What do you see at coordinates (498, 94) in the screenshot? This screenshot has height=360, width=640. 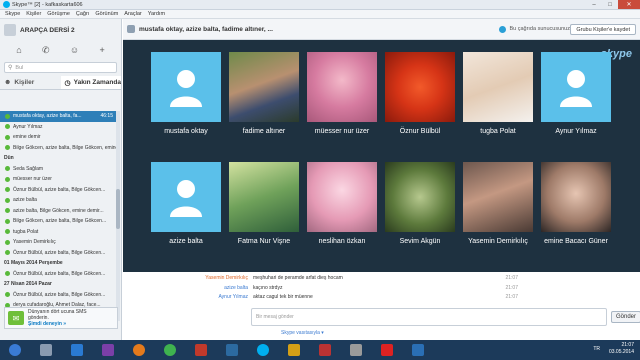 I see `participant-tile: tugba Polat` at bounding box center [498, 94].